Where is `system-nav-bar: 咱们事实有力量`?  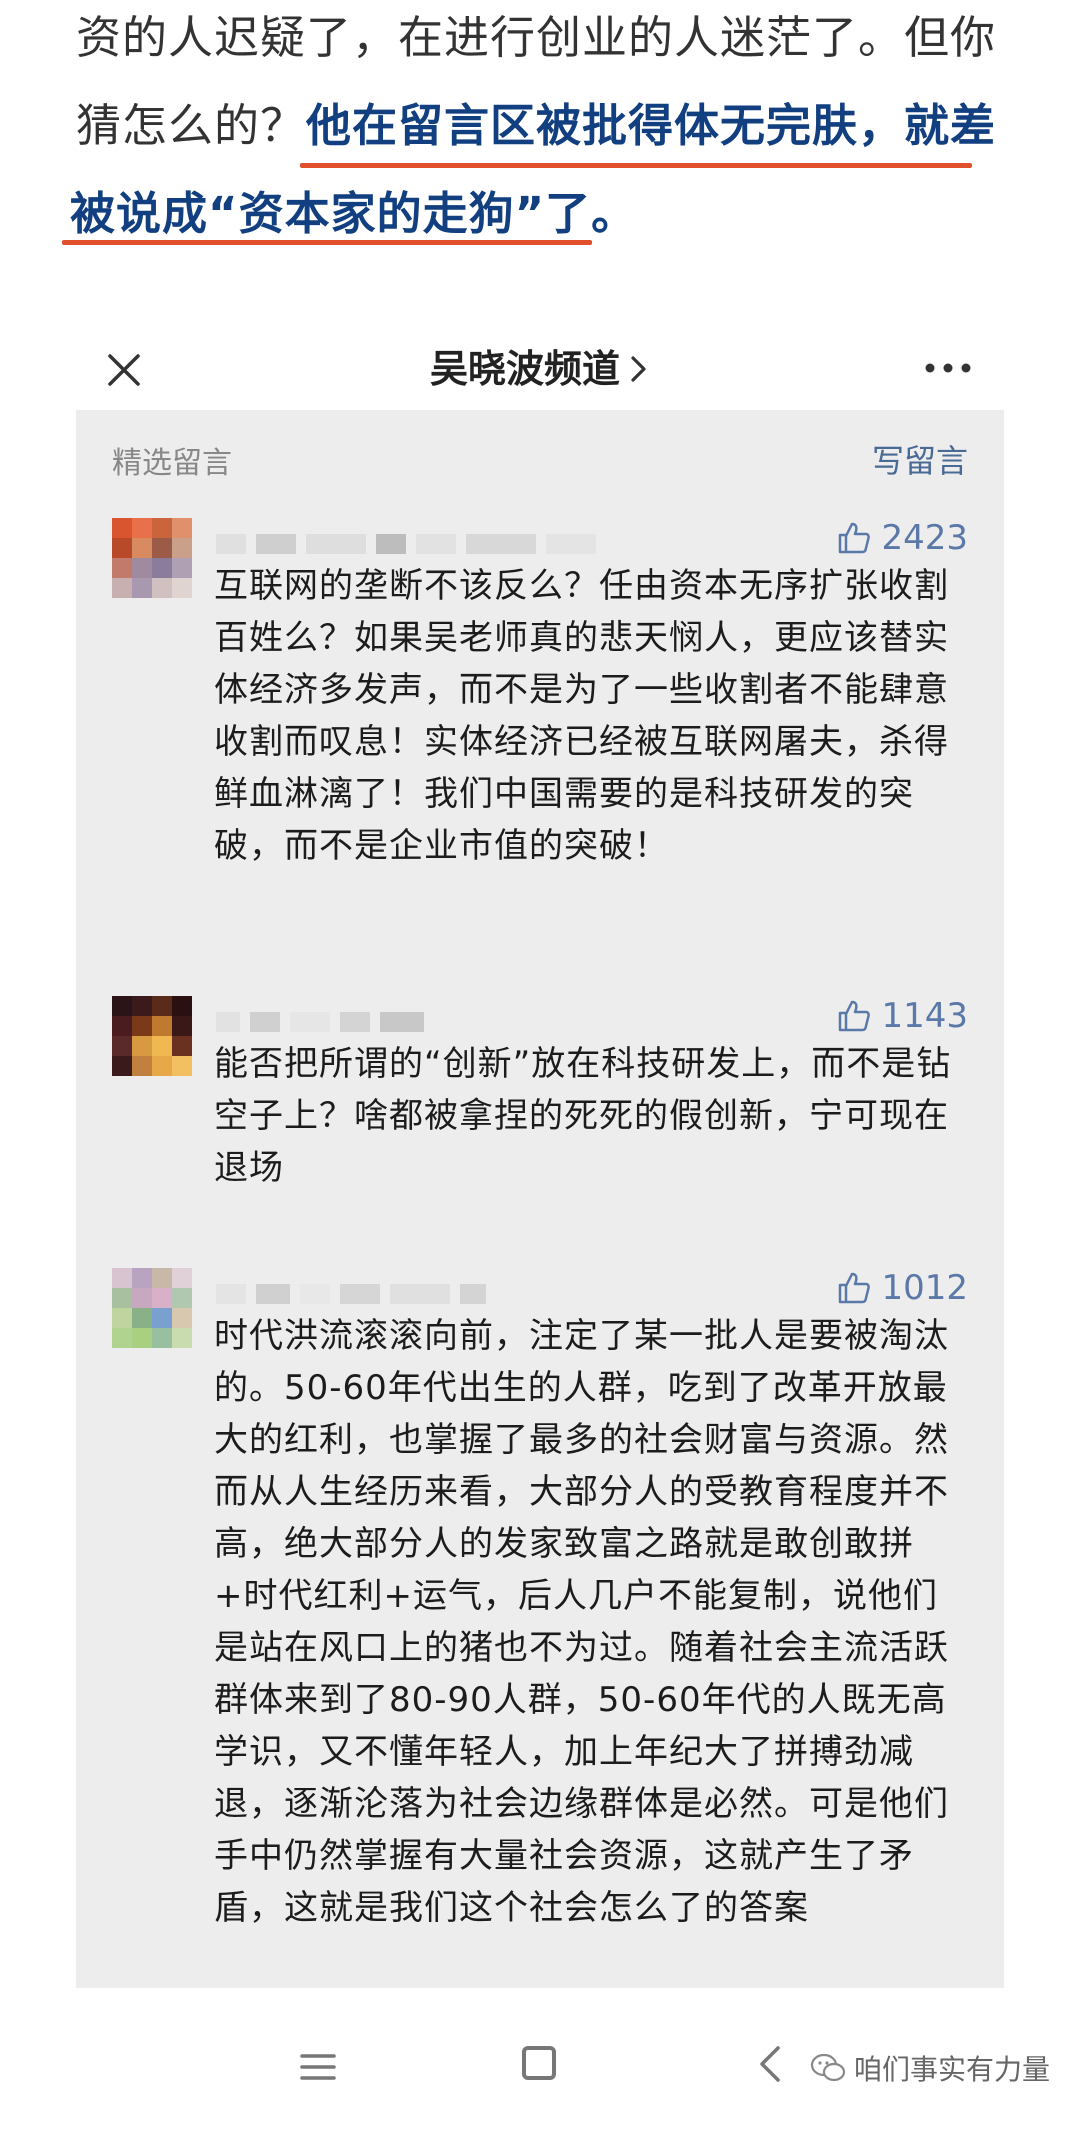 system-nav-bar: 咱们事实有力量 is located at coordinates (540, 2070).